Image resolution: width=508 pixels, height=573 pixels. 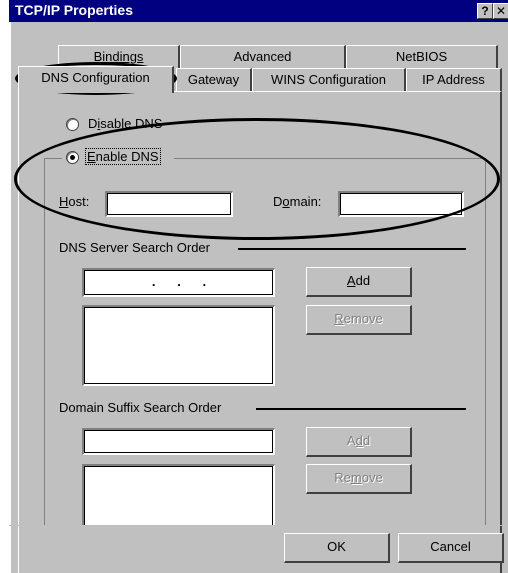 What do you see at coordinates (169, 204) in the screenshot?
I see `host-input` at bounding box center [169, 204].